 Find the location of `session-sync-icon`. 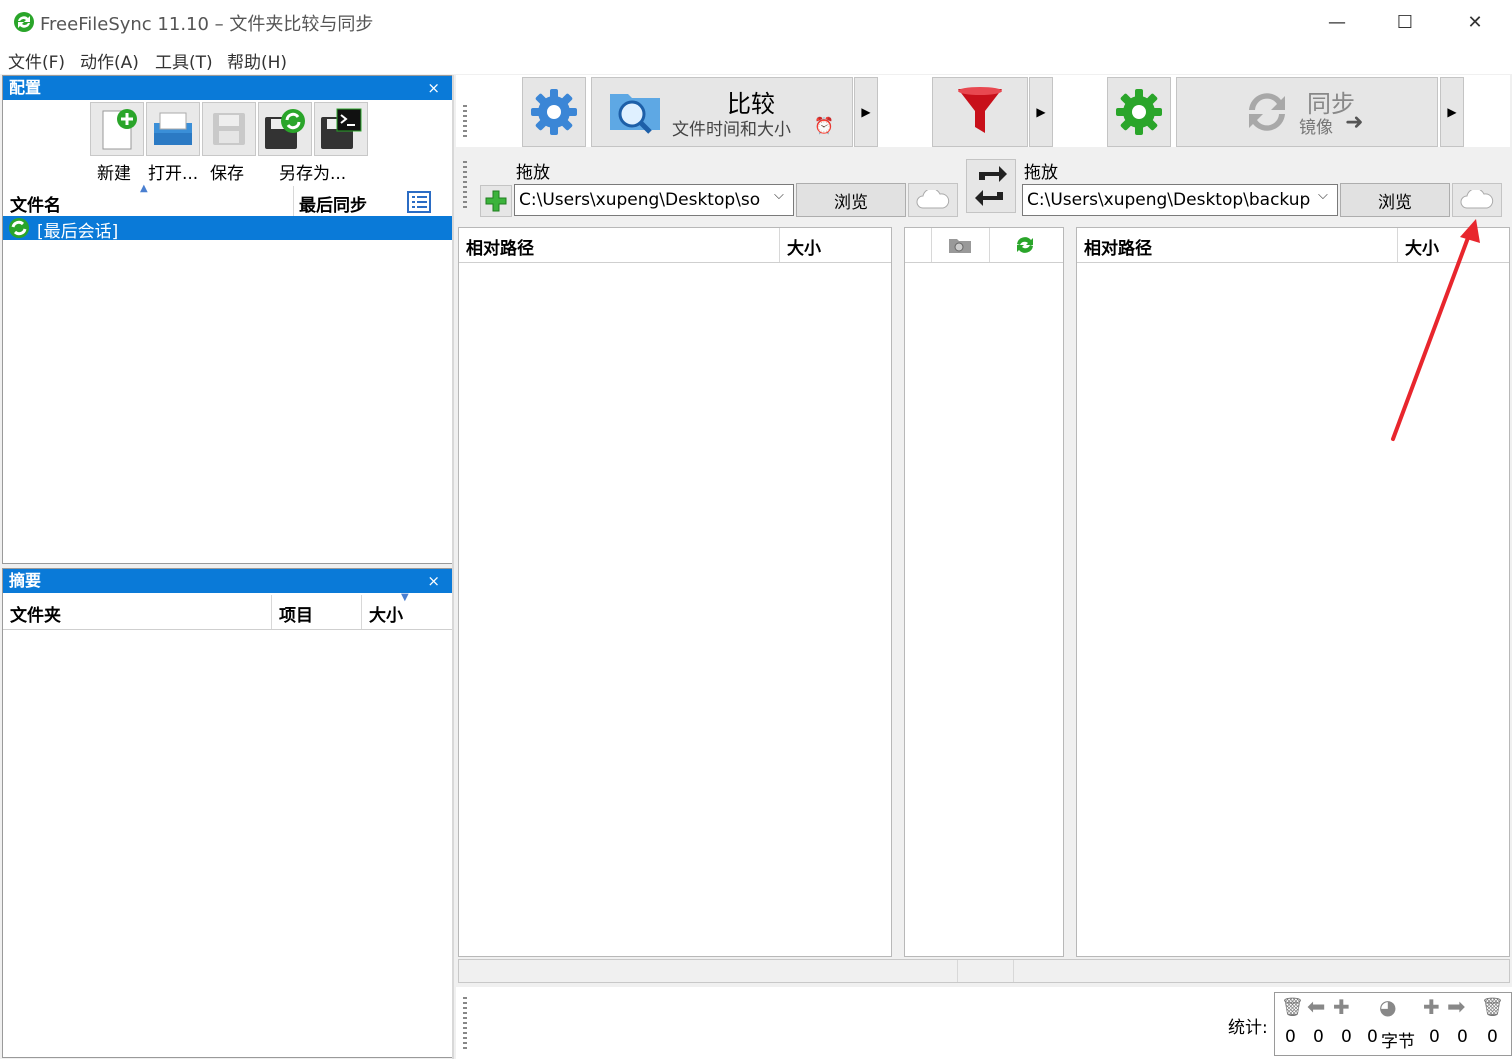

session-sync-icon is located at coordinates (19, 230).